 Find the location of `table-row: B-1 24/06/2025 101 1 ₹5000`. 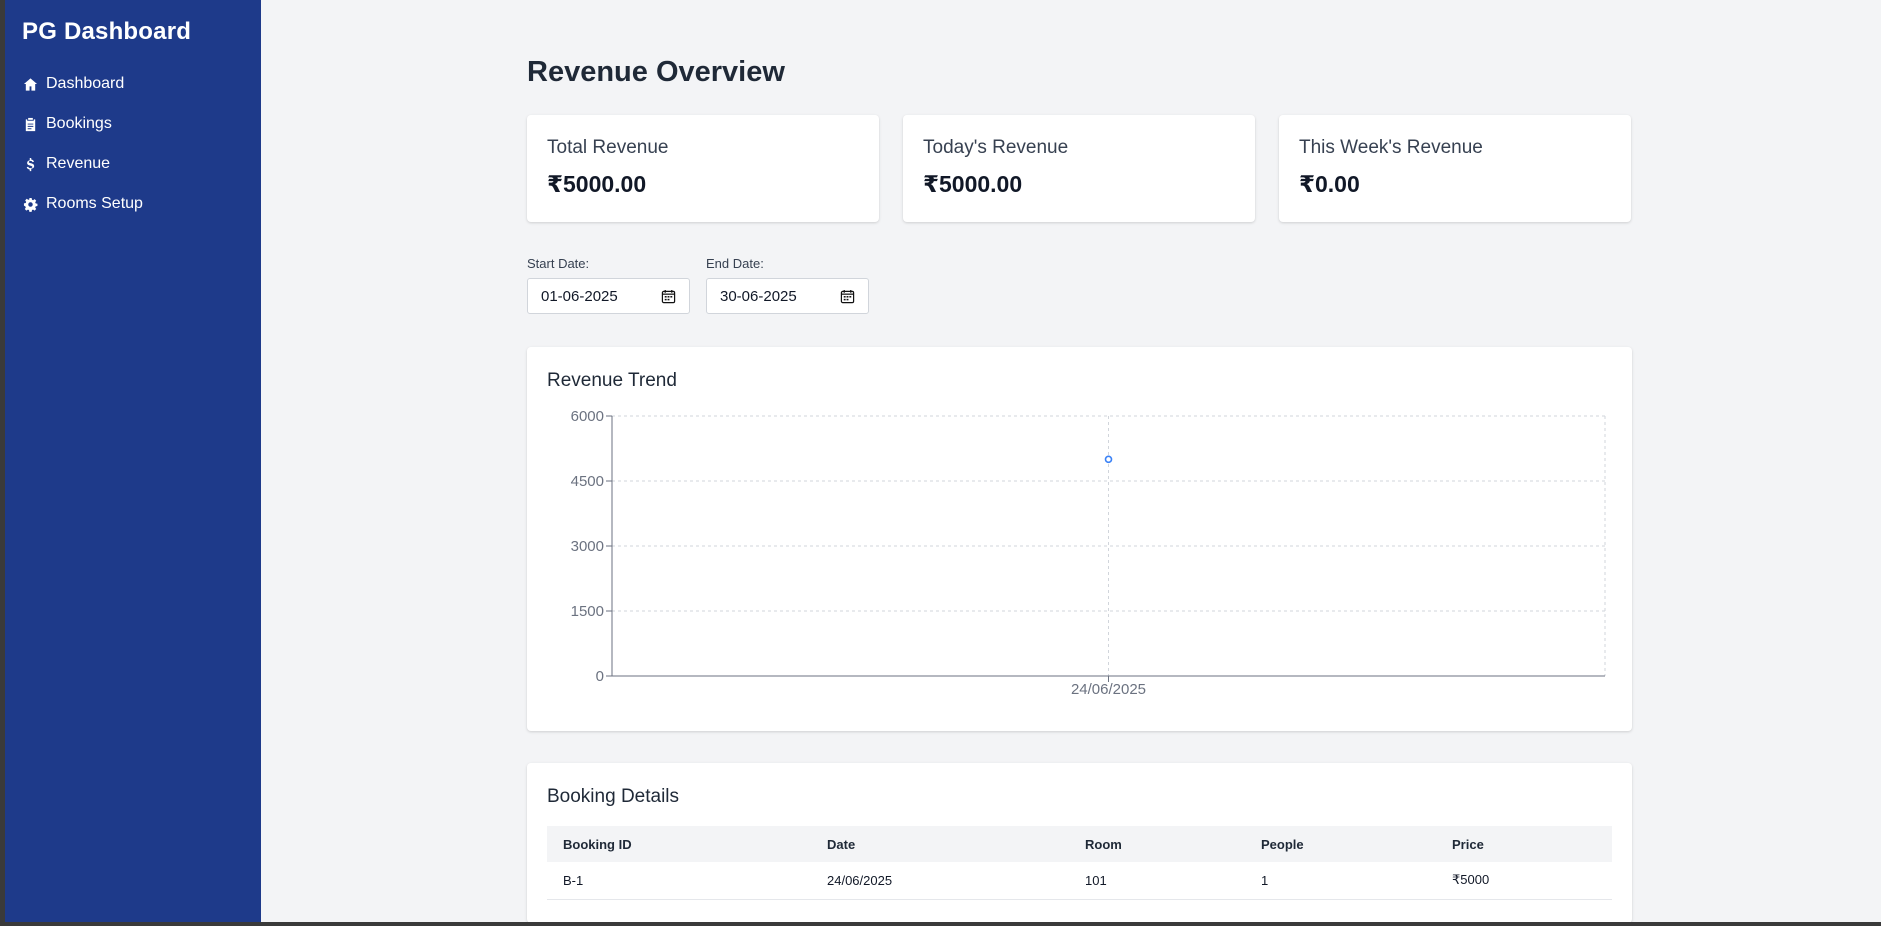

table-row: B-1 24/06/2025 101 1 ₹5000 is located at coordinates (1079, 881).